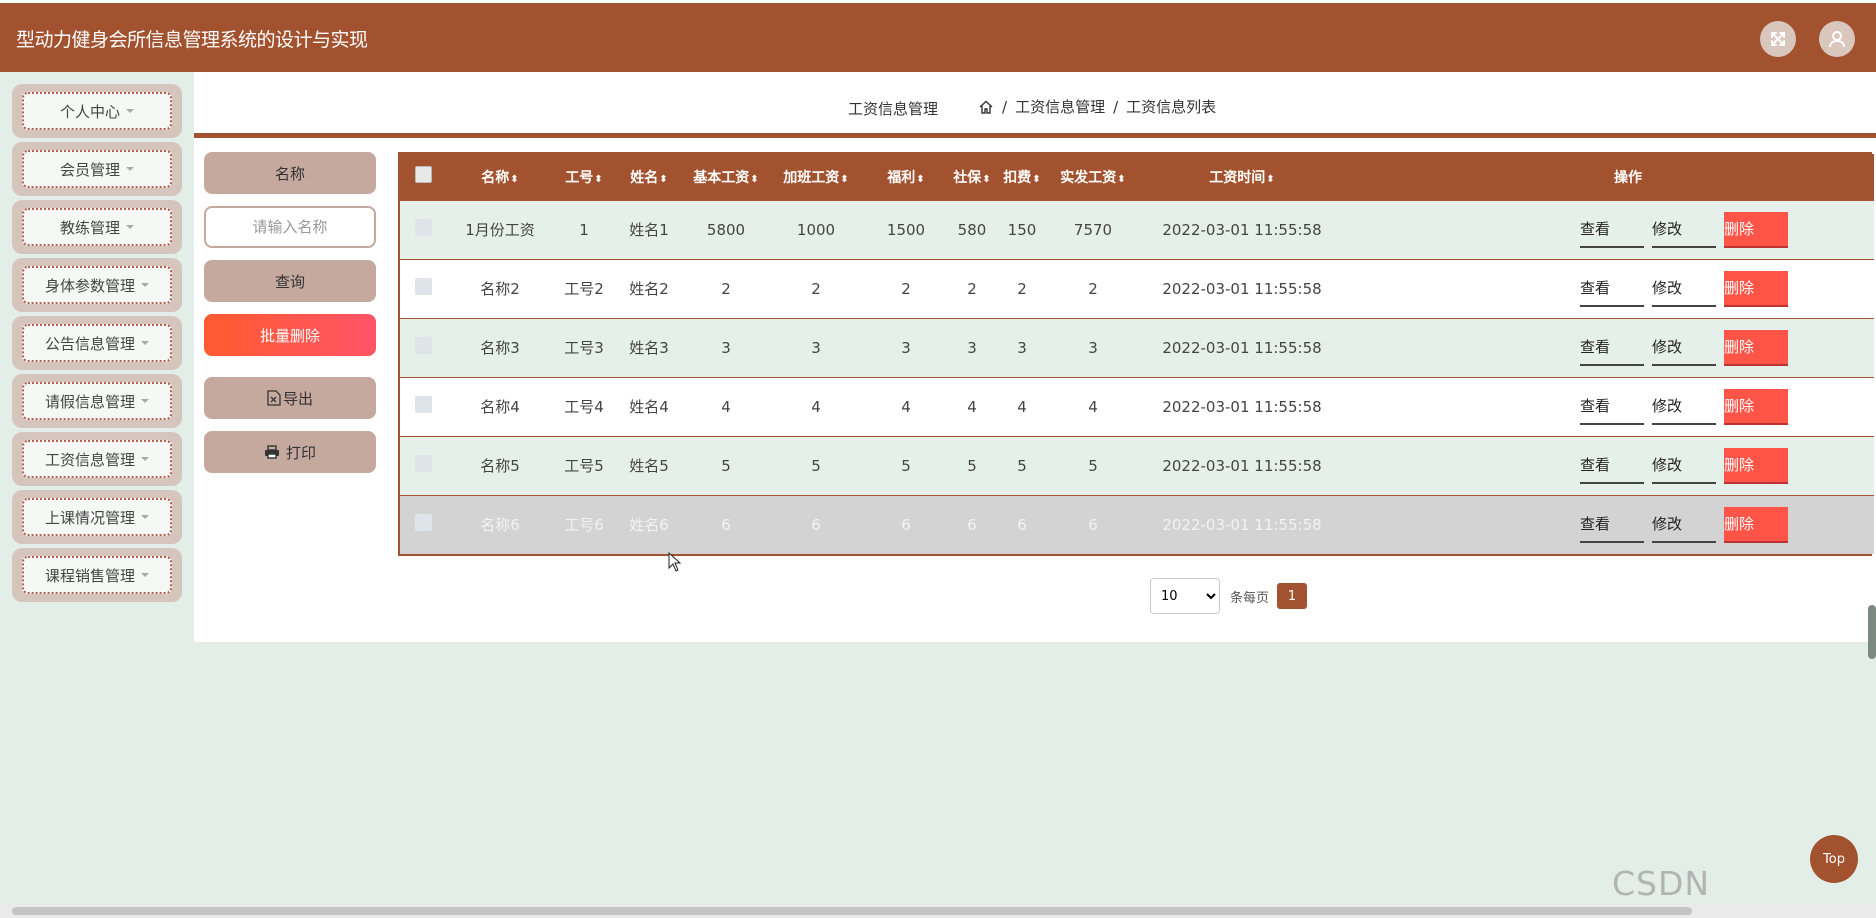 The height and width of the screenshot is (918, 1876). What do you see at coordinates (584, 177) in the screenshot?
I see `column-header: 工号⬍` at bounding box center [584, 177].